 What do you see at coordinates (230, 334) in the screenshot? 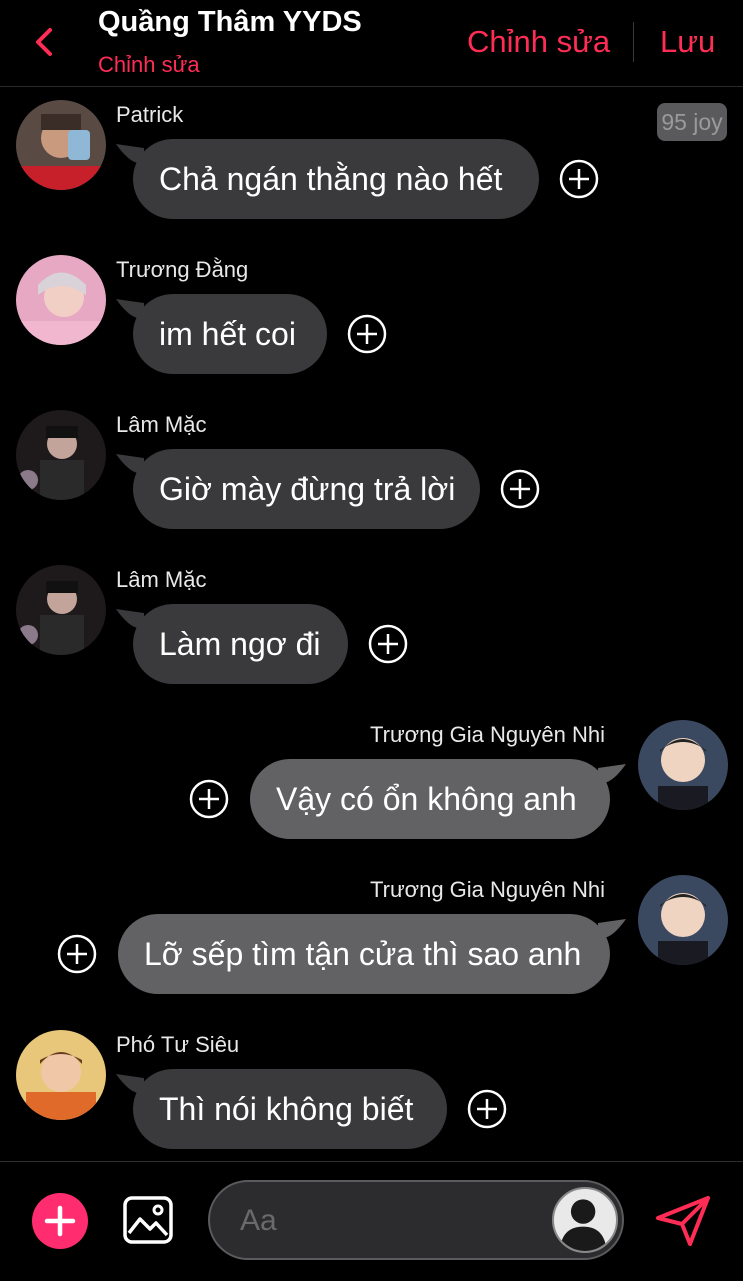
I see `message-bubble: im hết coi` at bounding box center [230, 334].